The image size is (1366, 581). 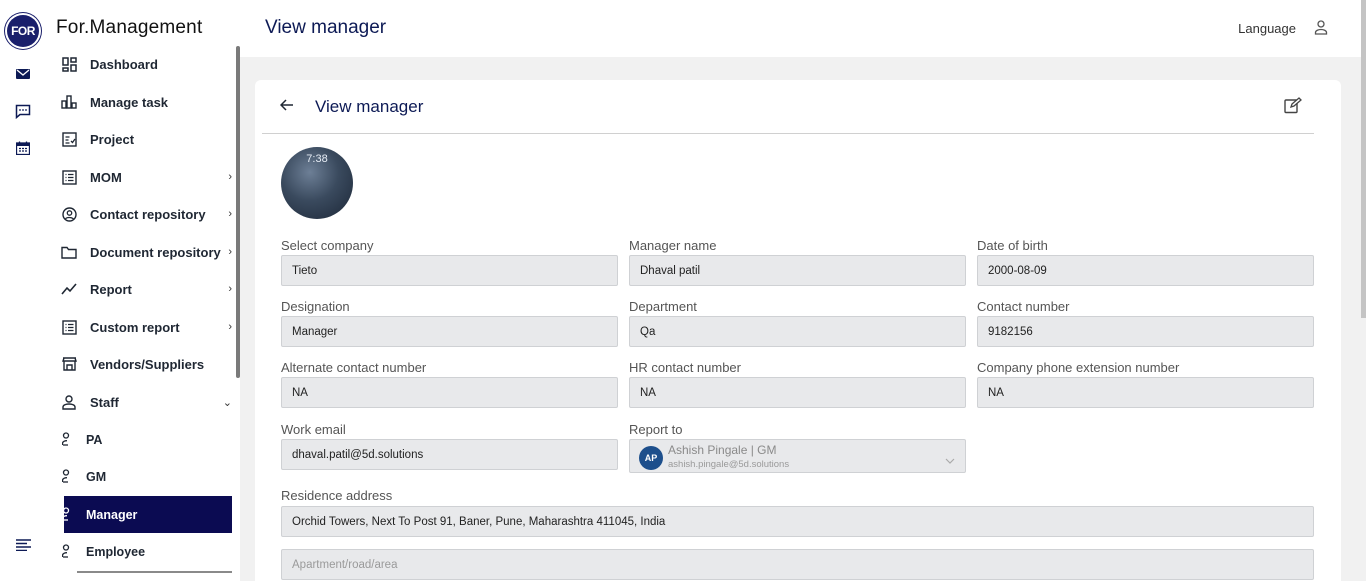 What do you see at coordinates (673, 245) in the screenshot?
I see `manager-name-label: Manager name` at bounding box center [673, 245].